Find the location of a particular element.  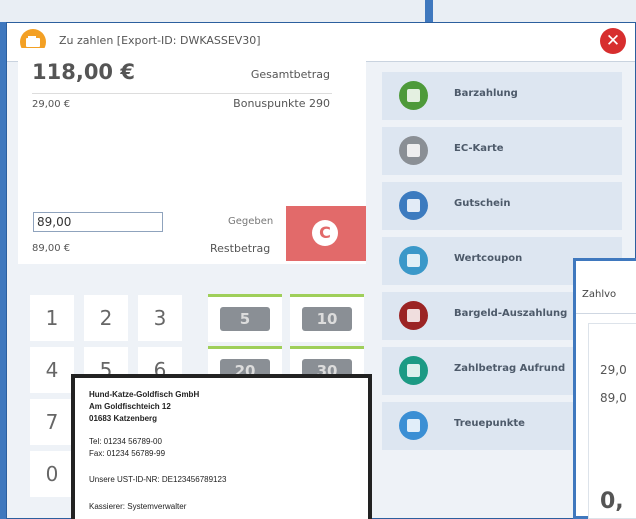

cash-out-icon is located at coordinates (413, 315).